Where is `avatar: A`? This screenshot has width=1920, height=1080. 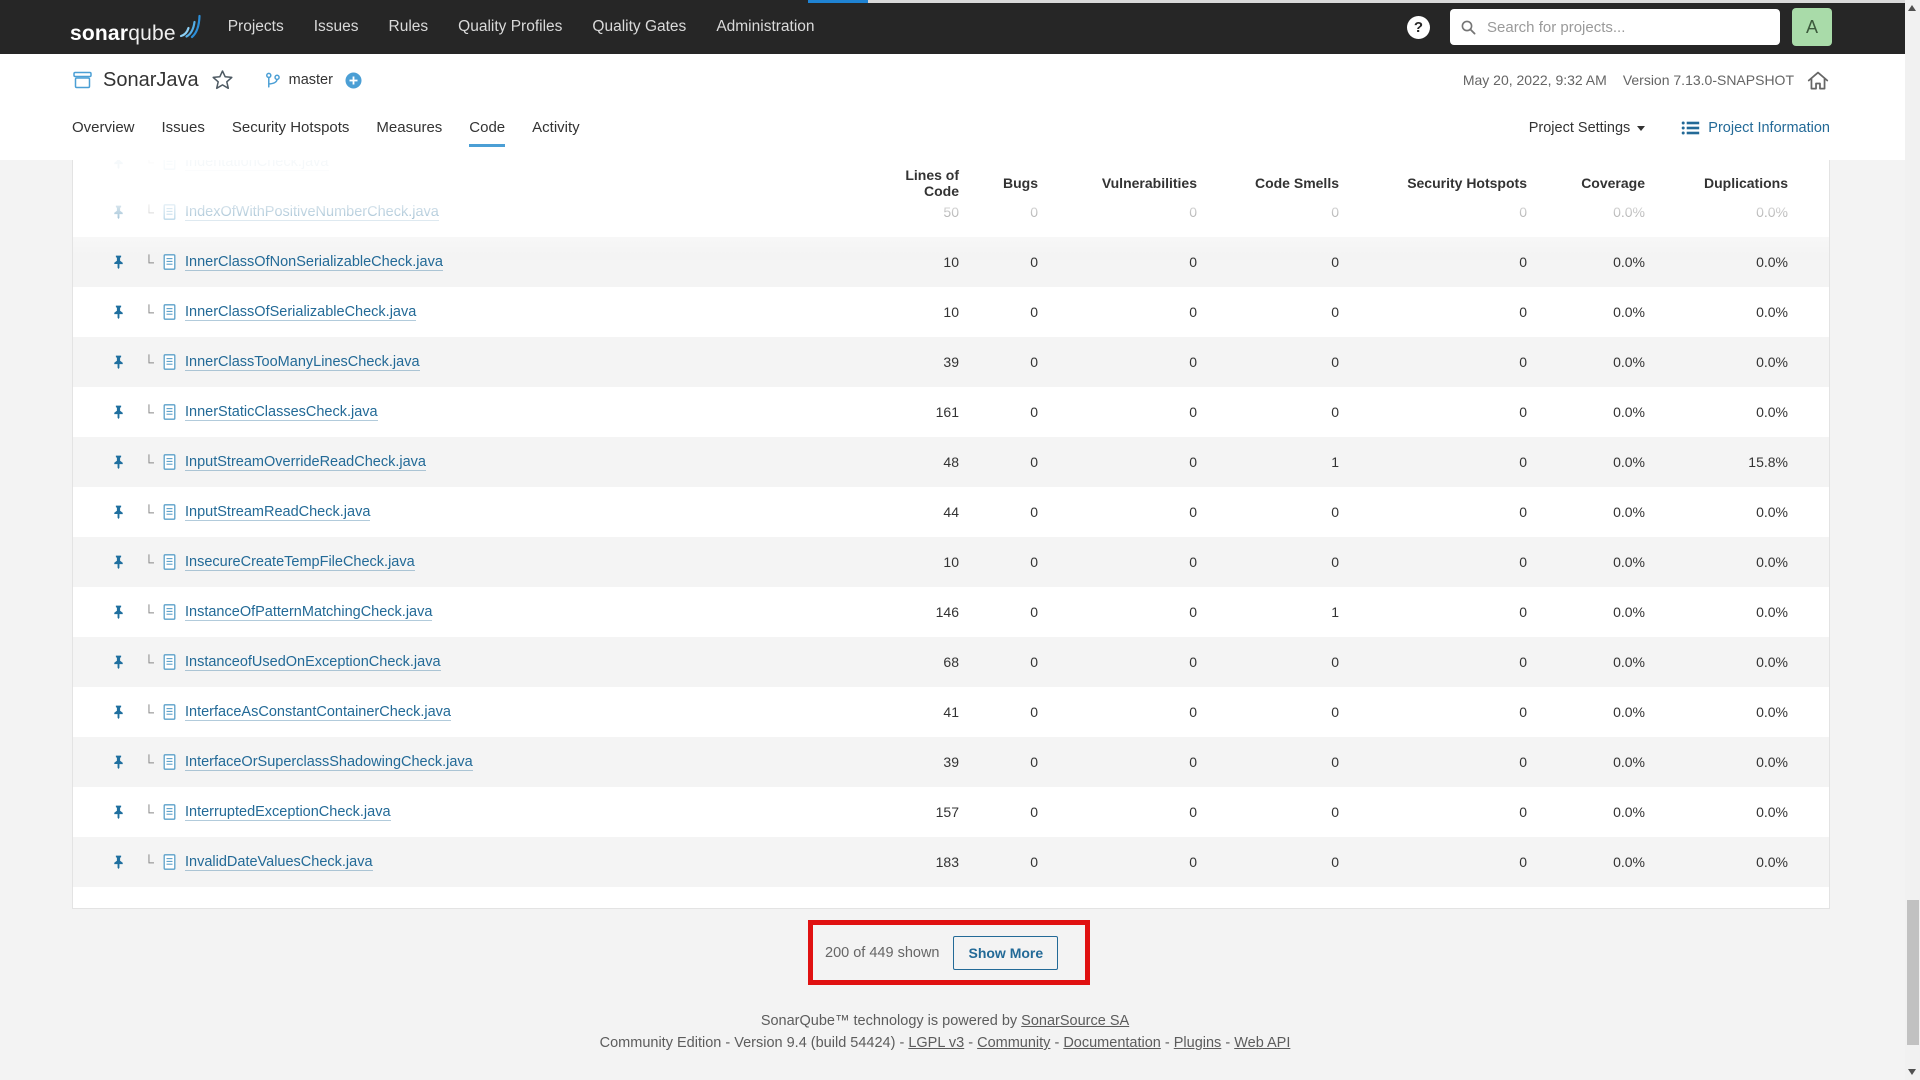 avatar: A is located at coordinates (1812, 27).